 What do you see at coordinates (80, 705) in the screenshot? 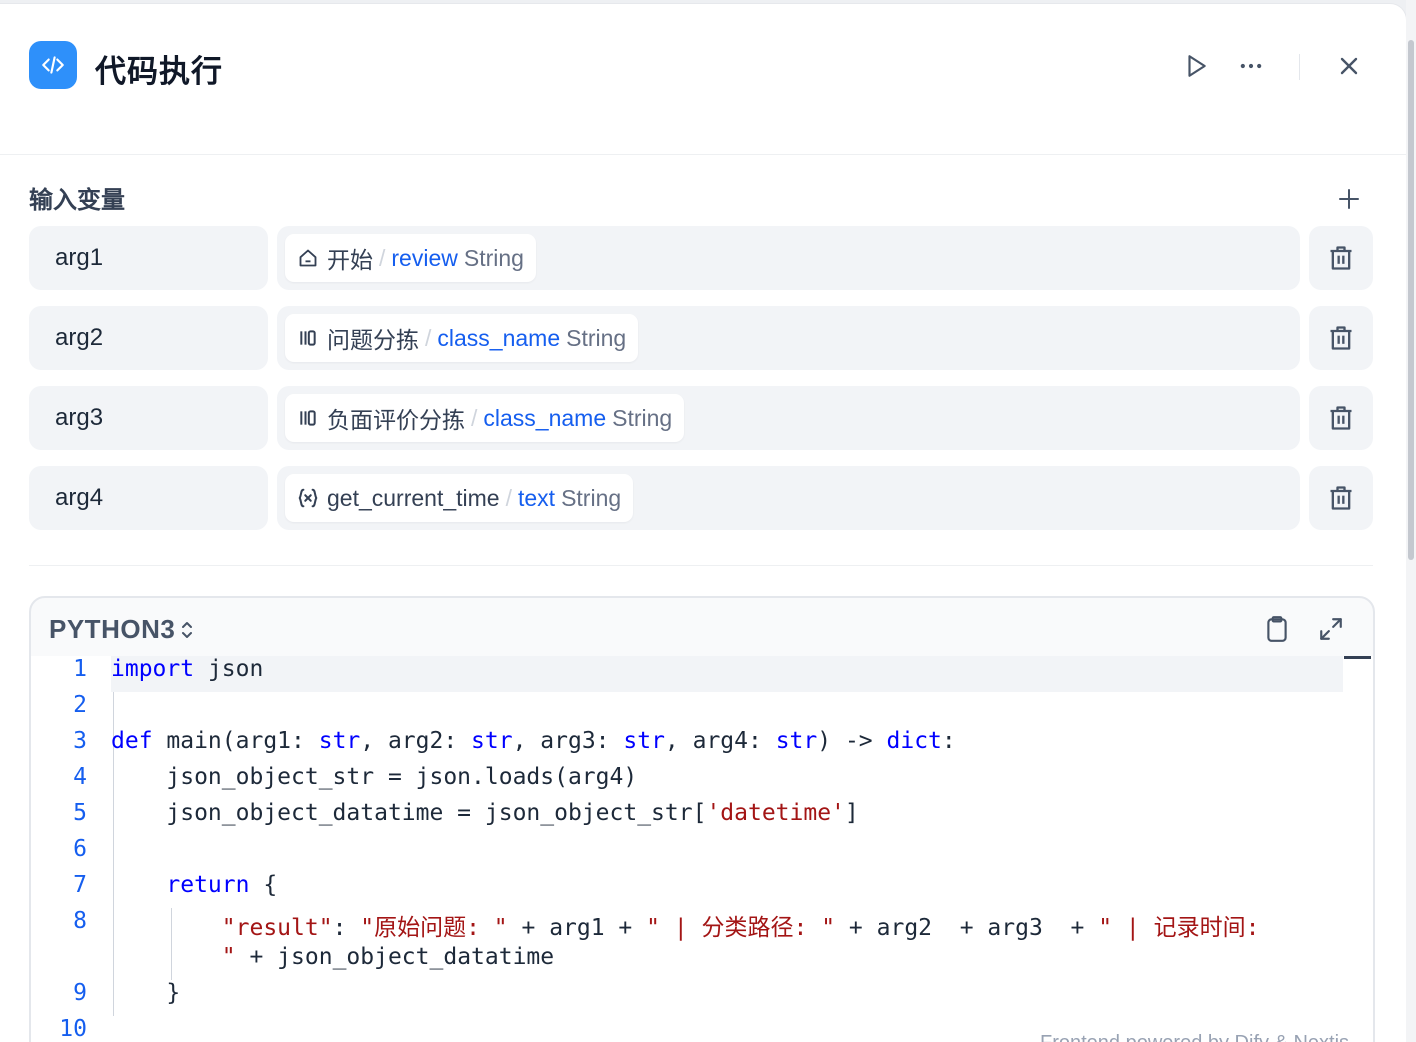
I see `line-number: 2` at bounding box center [80, 705].